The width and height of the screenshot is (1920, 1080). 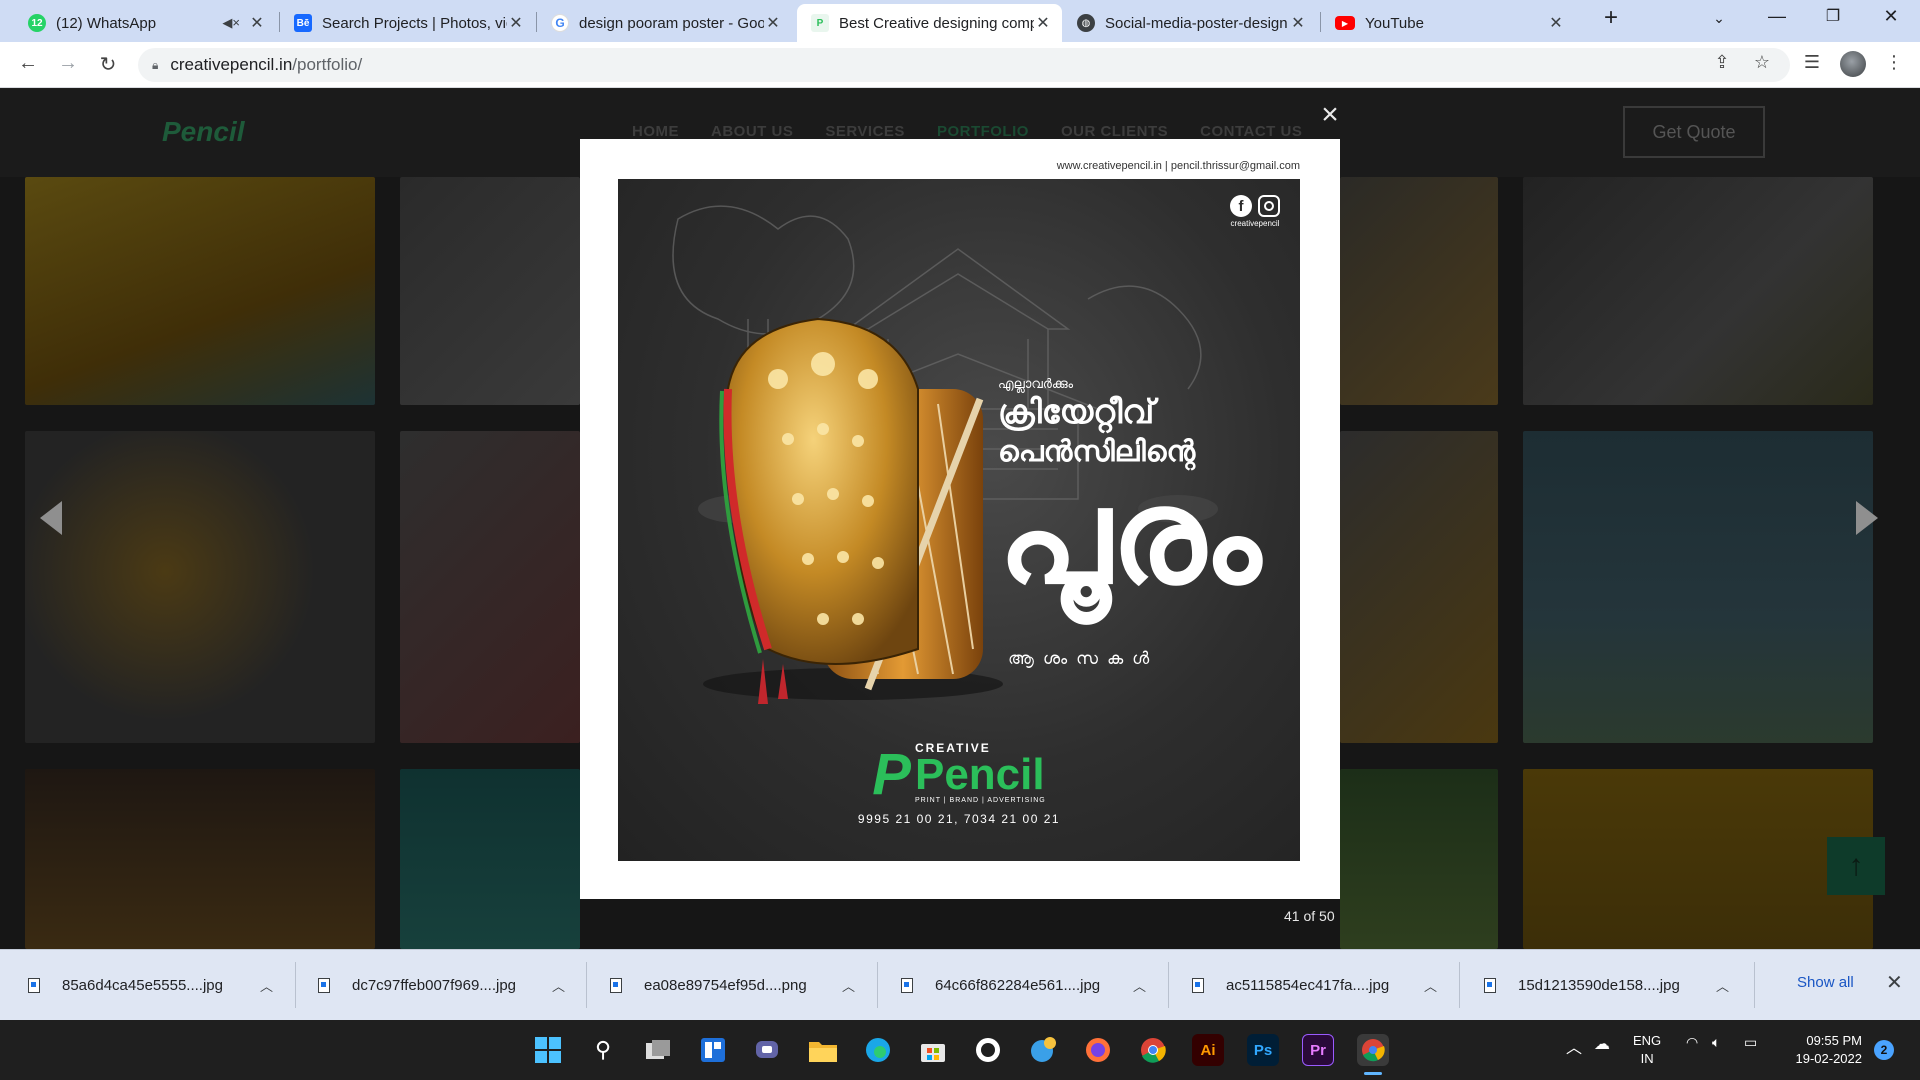 What do you see at coordinates (1825, 982) in the screenshot?
I see `show-all-downloads-link: Show all` at bounding box center [1825, 982].